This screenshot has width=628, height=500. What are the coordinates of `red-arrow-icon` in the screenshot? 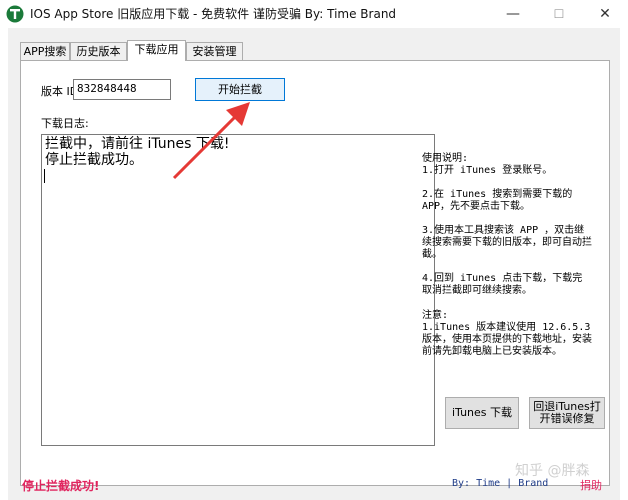 It's located at (211, 141).